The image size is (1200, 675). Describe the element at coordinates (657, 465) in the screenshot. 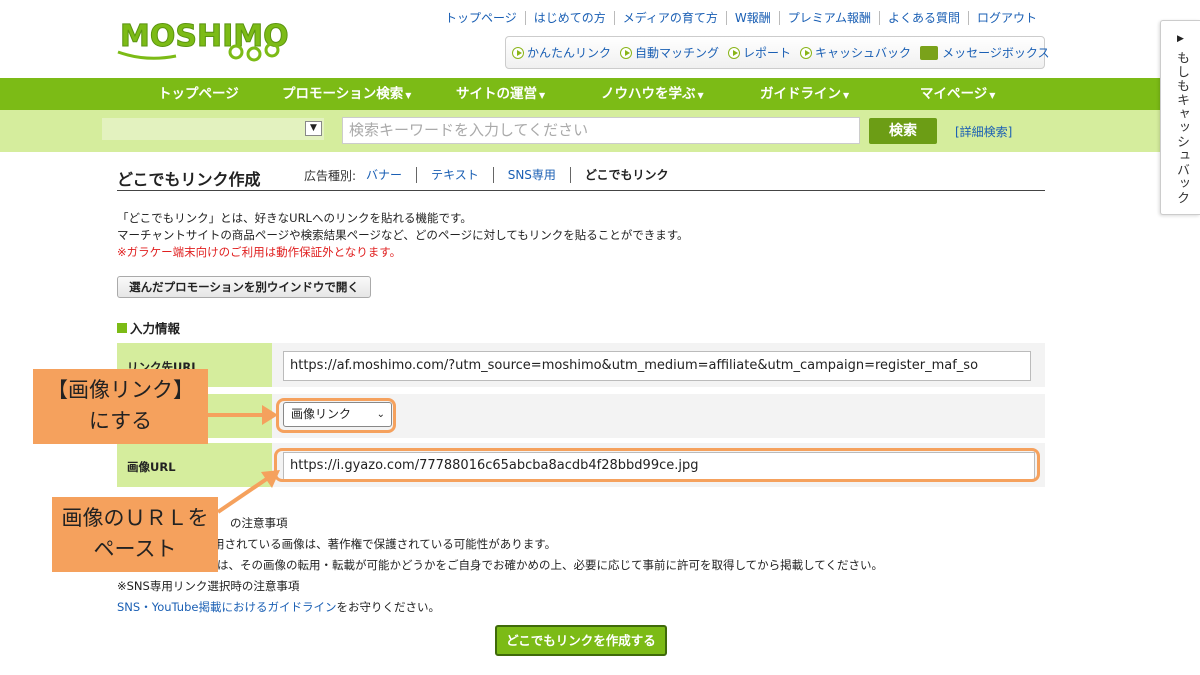

I see `annotation-ring-image-url` at that location.